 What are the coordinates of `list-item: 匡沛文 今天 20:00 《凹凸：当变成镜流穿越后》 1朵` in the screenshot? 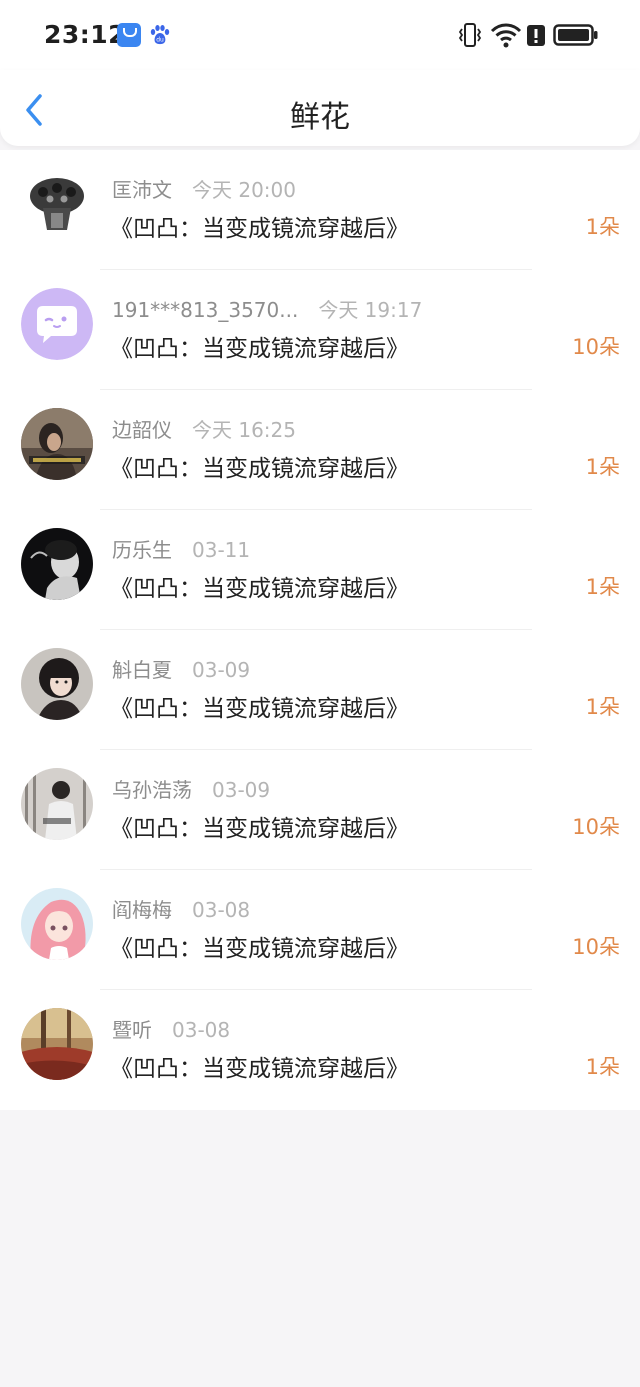 It's located at (320, 210).